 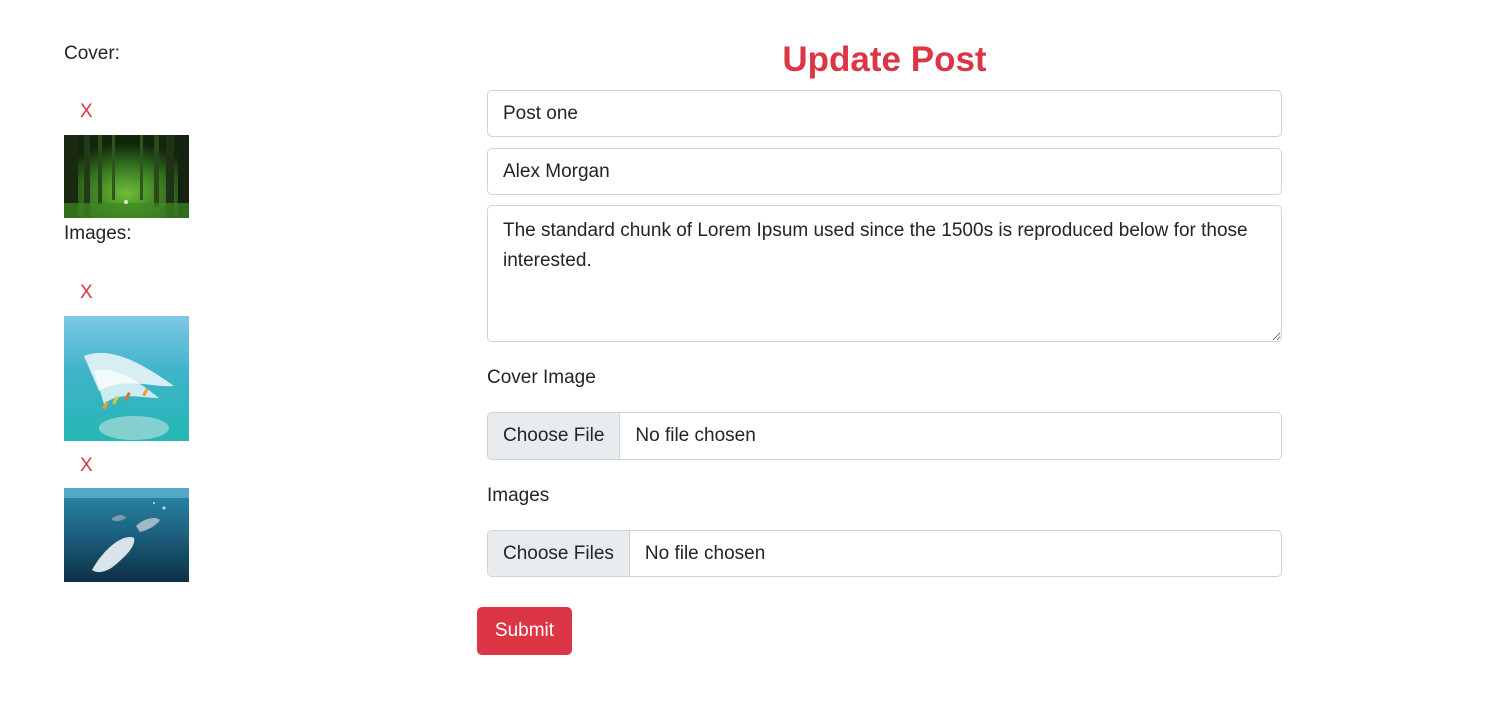 What do you see at coordinates (884, 59) in the screenshot?
I see `page-title: Update Post` at bounding box center [884, 59].